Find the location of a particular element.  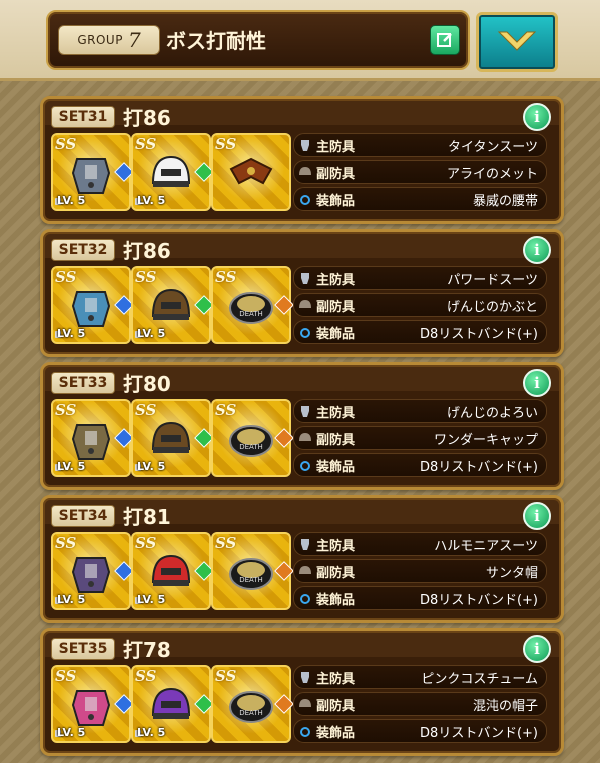

equipment-row: 主防具 パワードスーツ is located at coordinates (420, 278).